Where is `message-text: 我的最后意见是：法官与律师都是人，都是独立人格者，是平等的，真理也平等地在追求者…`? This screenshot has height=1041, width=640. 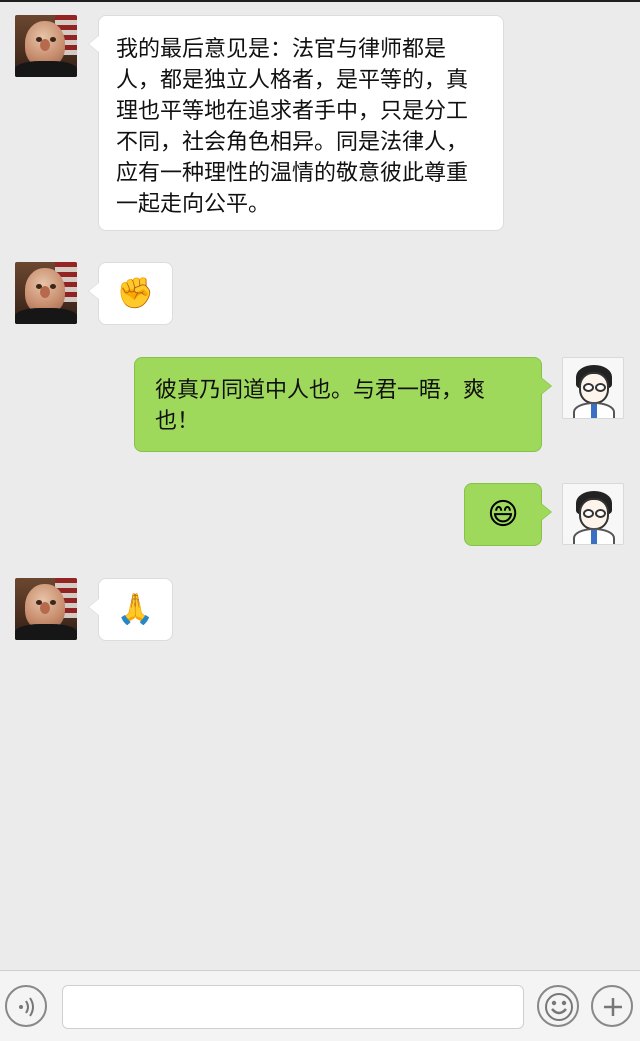
message-text: 我的最后意见是：法官与律师都是人，都是独立人格者，是平等的，真理也平等地在追求者… is located at coordinates (292, 127).